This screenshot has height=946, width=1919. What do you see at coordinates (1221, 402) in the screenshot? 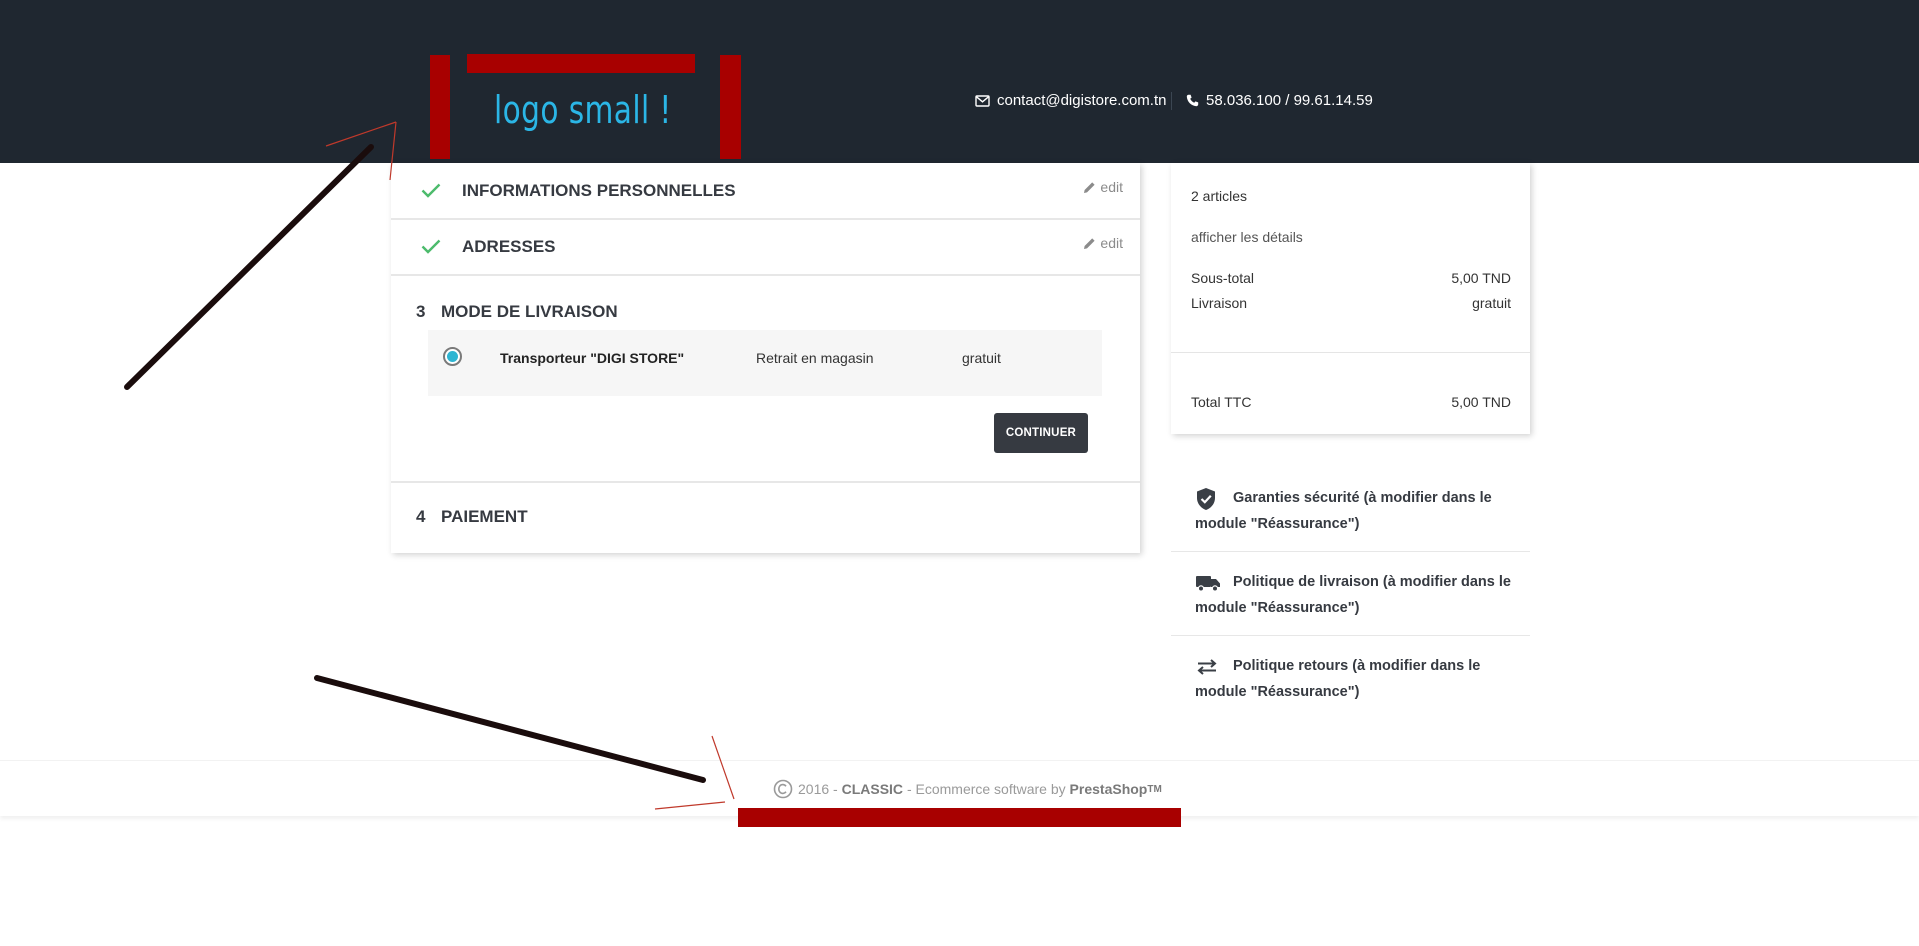
I see `total-label: Total TTC` at bounding box center [1221, 402].